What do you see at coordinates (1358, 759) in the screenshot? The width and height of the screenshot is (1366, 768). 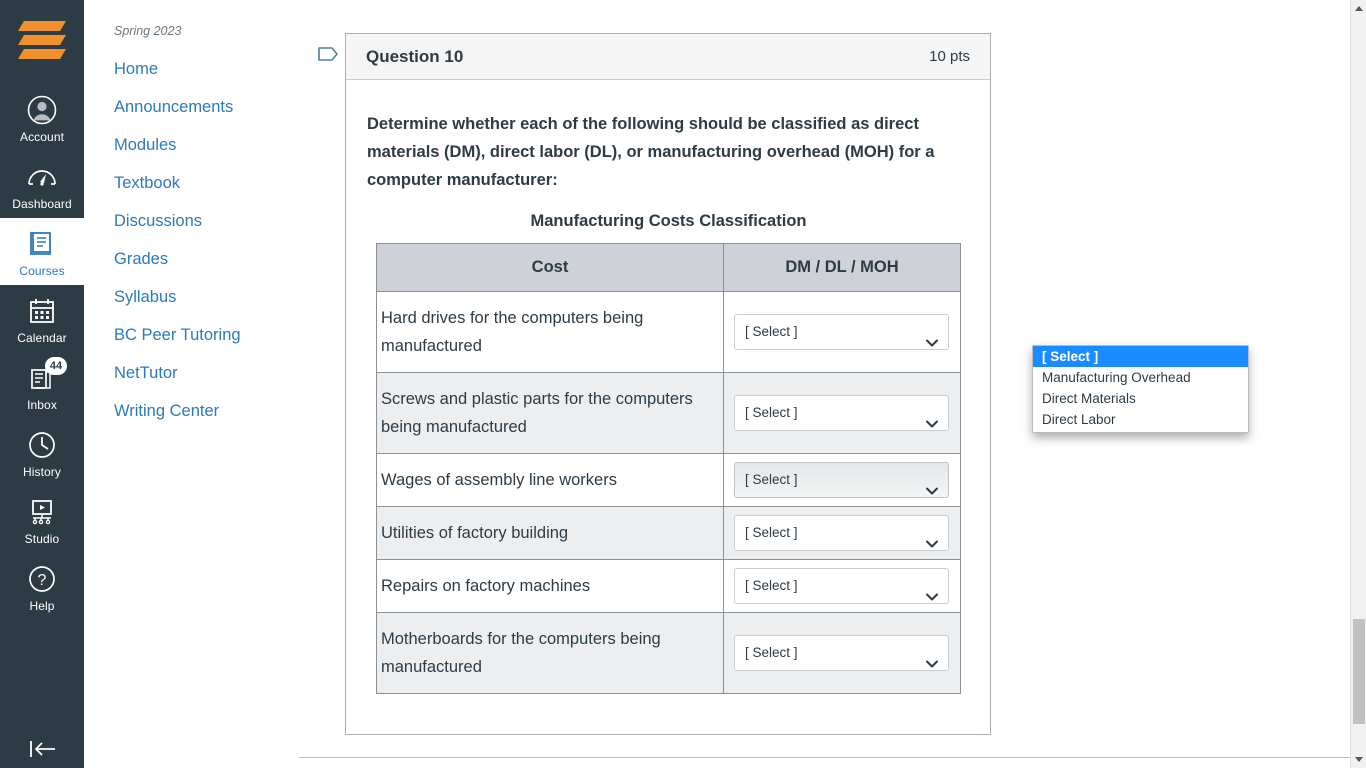 I see `scroll-down-arrow-icon` at bounding box center [1358, 759].